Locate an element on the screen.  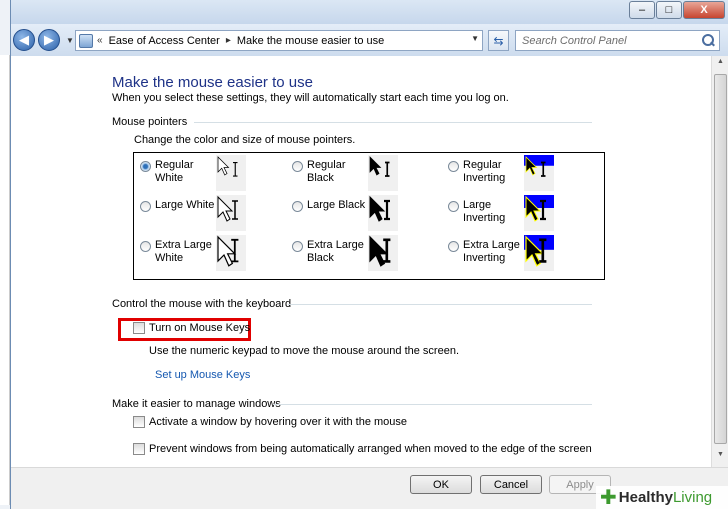
pointer-option: Extra Large White is located at coordinates (181, 252).